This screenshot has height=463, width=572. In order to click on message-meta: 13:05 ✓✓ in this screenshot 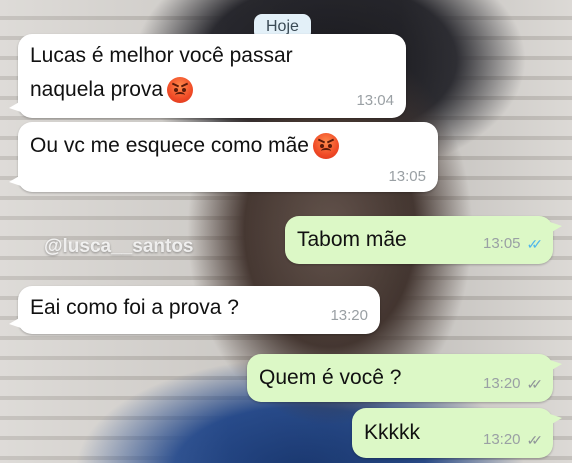, I will do `click(513, 244)`.